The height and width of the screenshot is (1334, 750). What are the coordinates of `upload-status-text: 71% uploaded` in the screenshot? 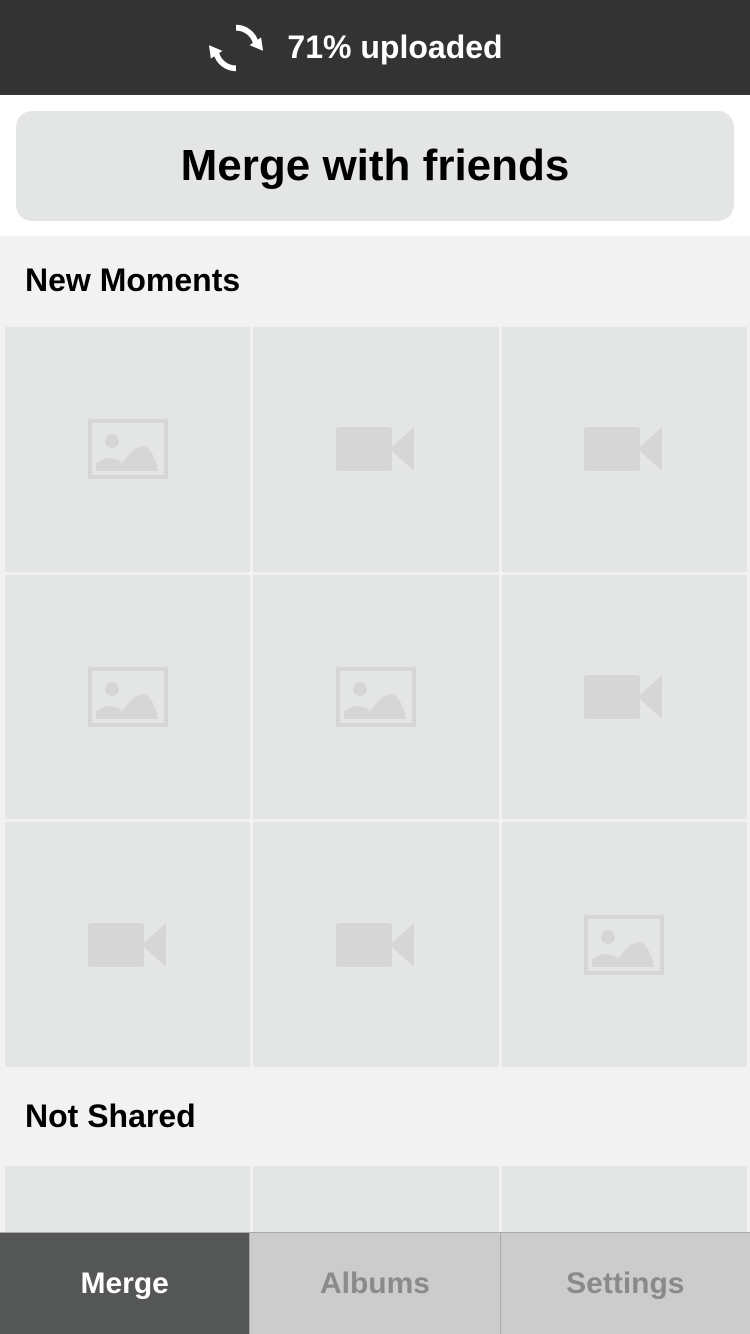 It's located at (395, 47).